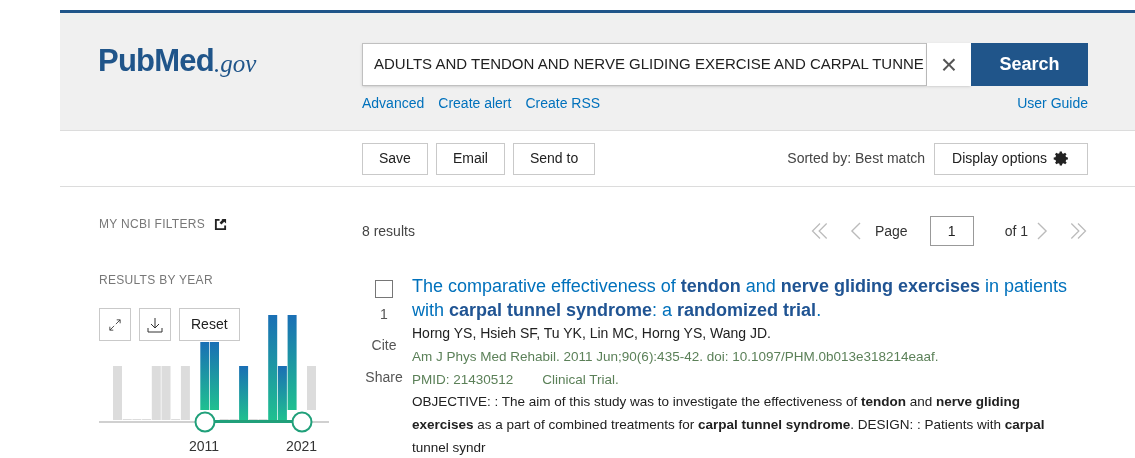  What do you see at coordinates (177, 60) in the screenshot?
I see `pubmed-logo: PubMed.gov` at bounding box center [177, 60].